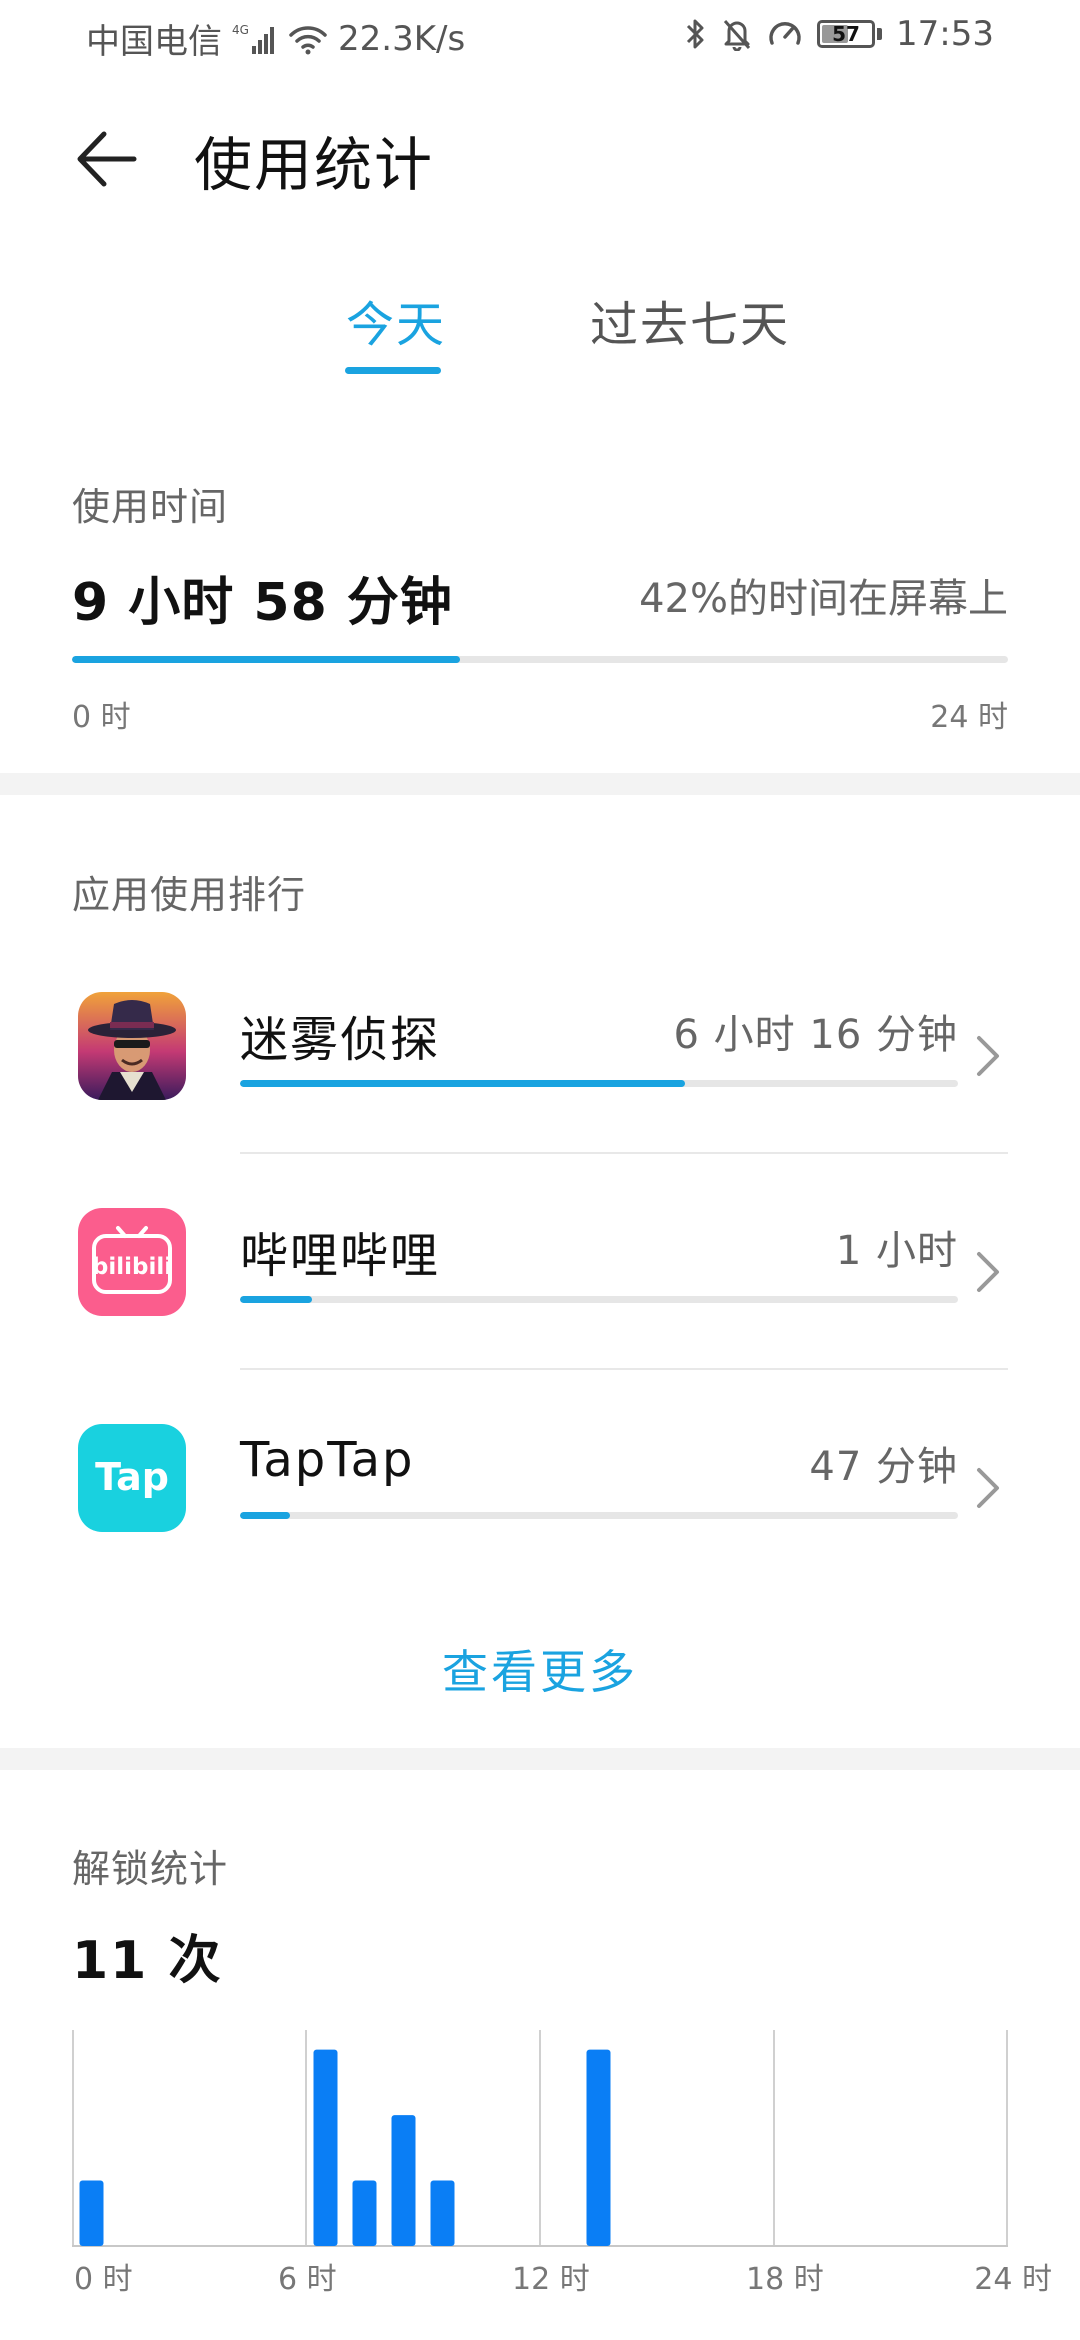 This screenshot has height=2340, width=1080. What do you see at coordinates (266, 659) in the screenshot?
I see `usage-progress-fill` at bounding box center [266, 659].